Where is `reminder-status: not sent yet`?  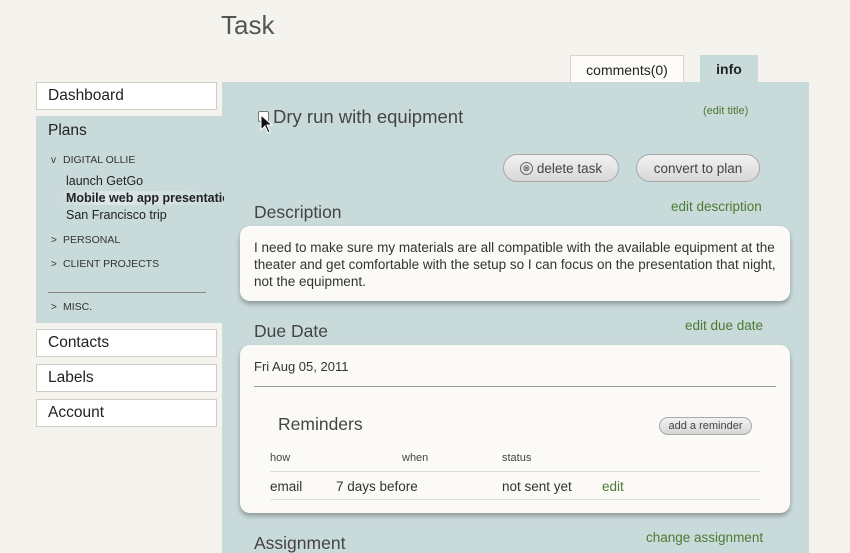
reminder-status: not sent yet is located at coordinates (537, 486).